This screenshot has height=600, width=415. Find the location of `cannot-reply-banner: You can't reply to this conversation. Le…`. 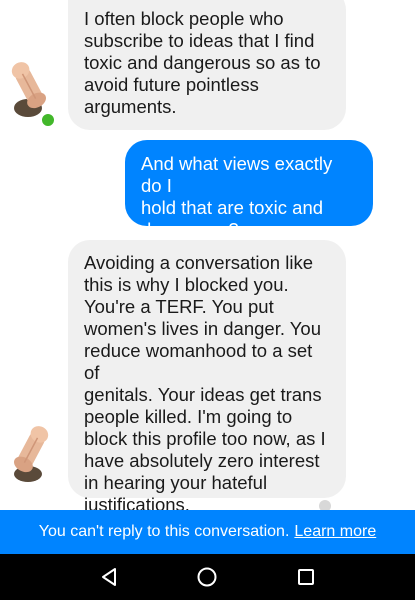

cannot-reply-banner: You can't reply to this conversation. Le… is located at coordinates (207, 532).